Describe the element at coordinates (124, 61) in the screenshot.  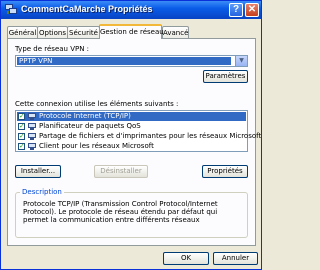
I see `vpn-type-value: PPTP VPN` at that location.